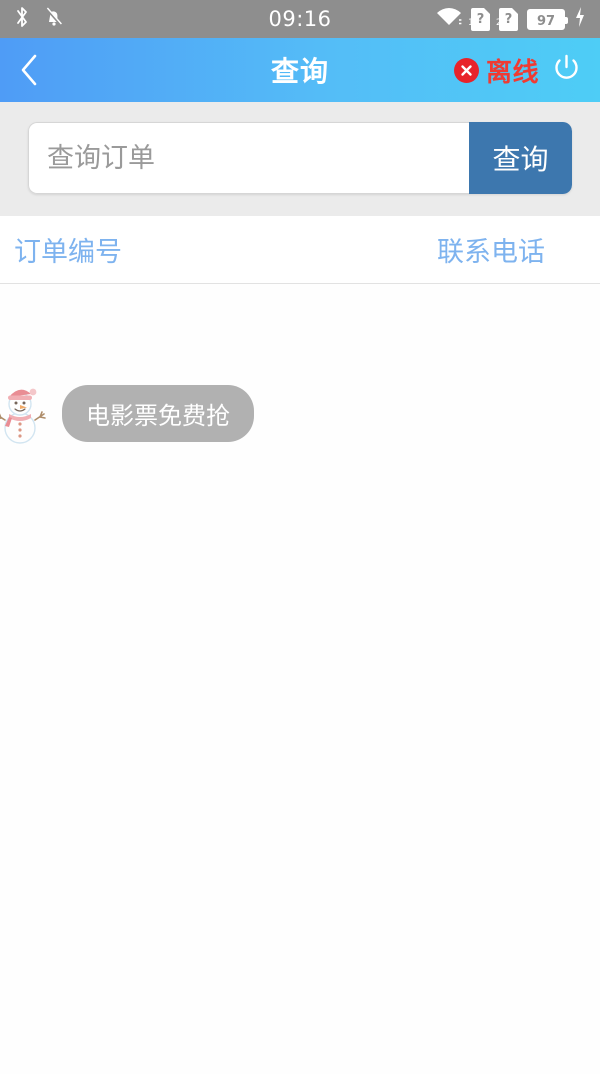 The width and height of the screenshot is (600, 1074). What do you see at coordinates (449, 19) in the screenshot?
I see `wifi-icon` at bounding box center [449, 19].